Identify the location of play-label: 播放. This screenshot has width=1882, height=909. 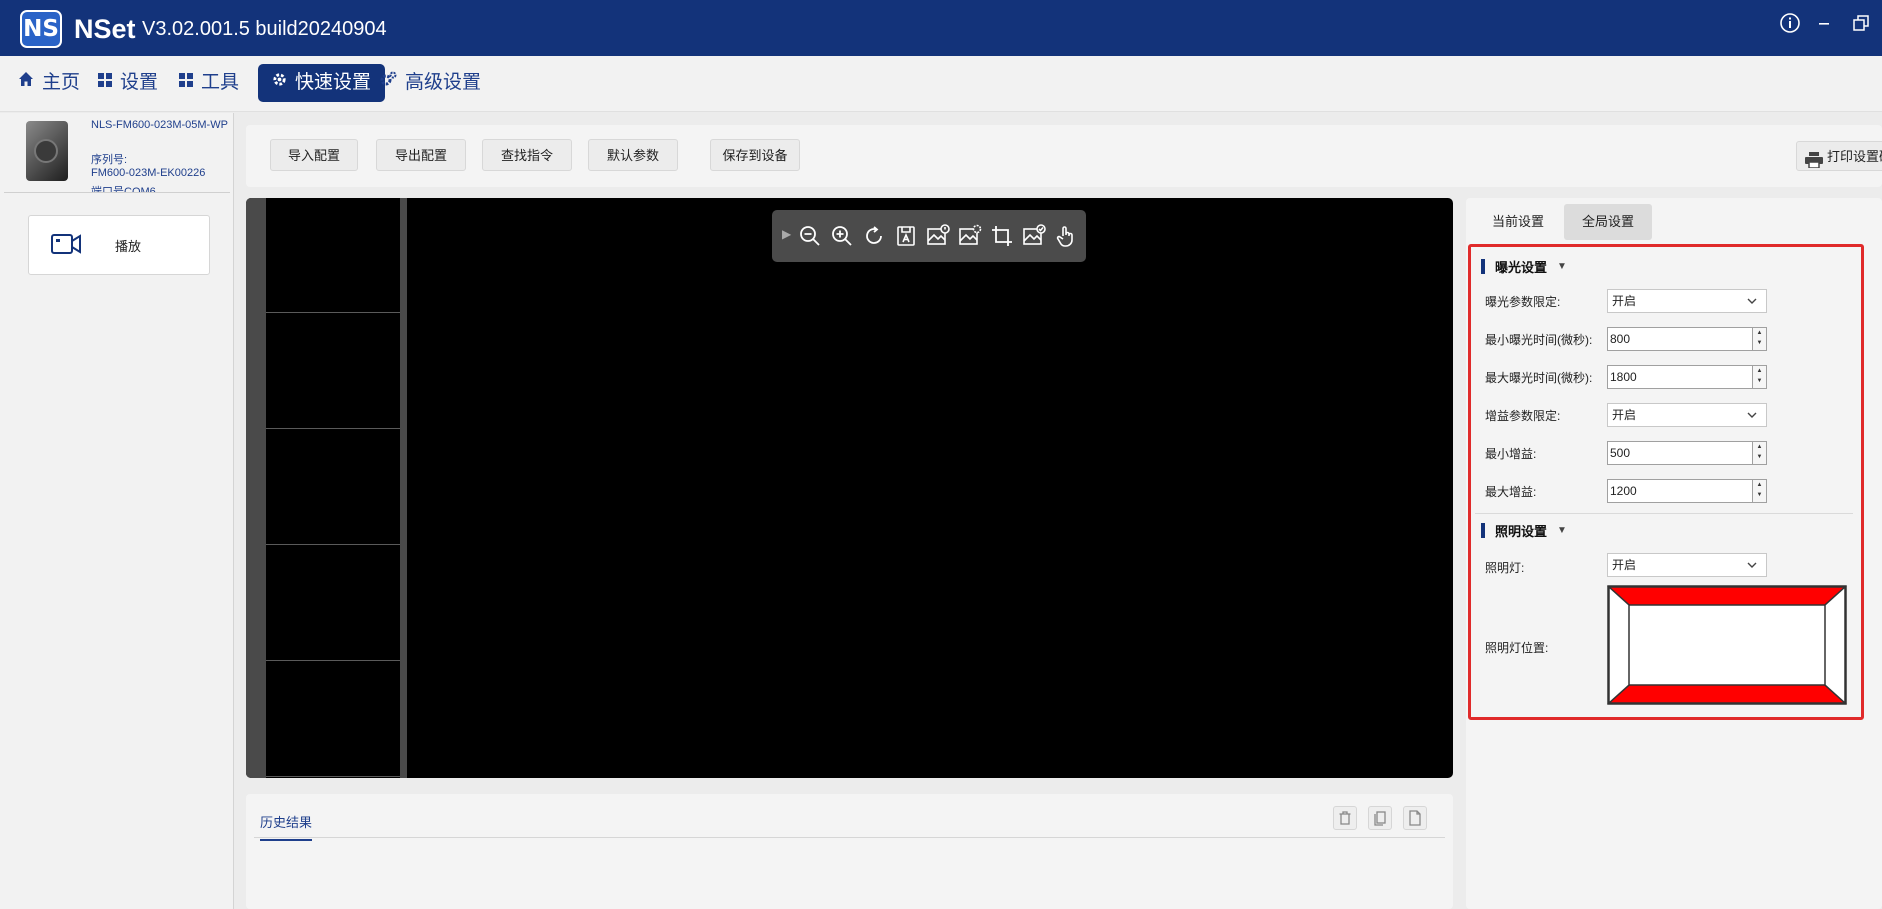
(128, 246).